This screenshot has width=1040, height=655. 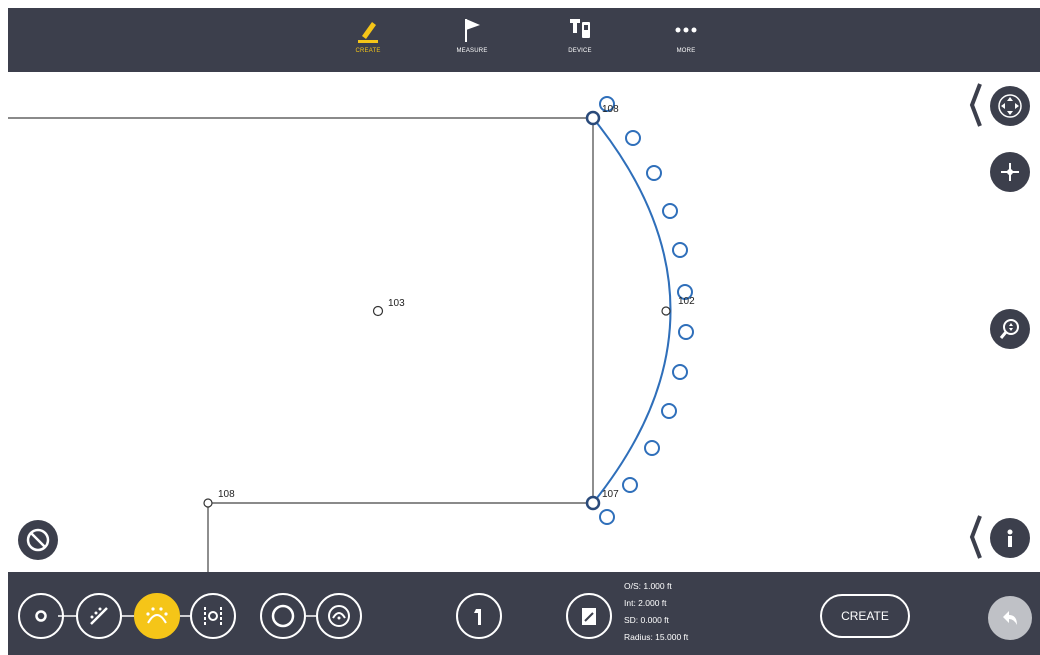 I want to click on interval-value: Int: 2.000 ft, so click(x=645, y=603).